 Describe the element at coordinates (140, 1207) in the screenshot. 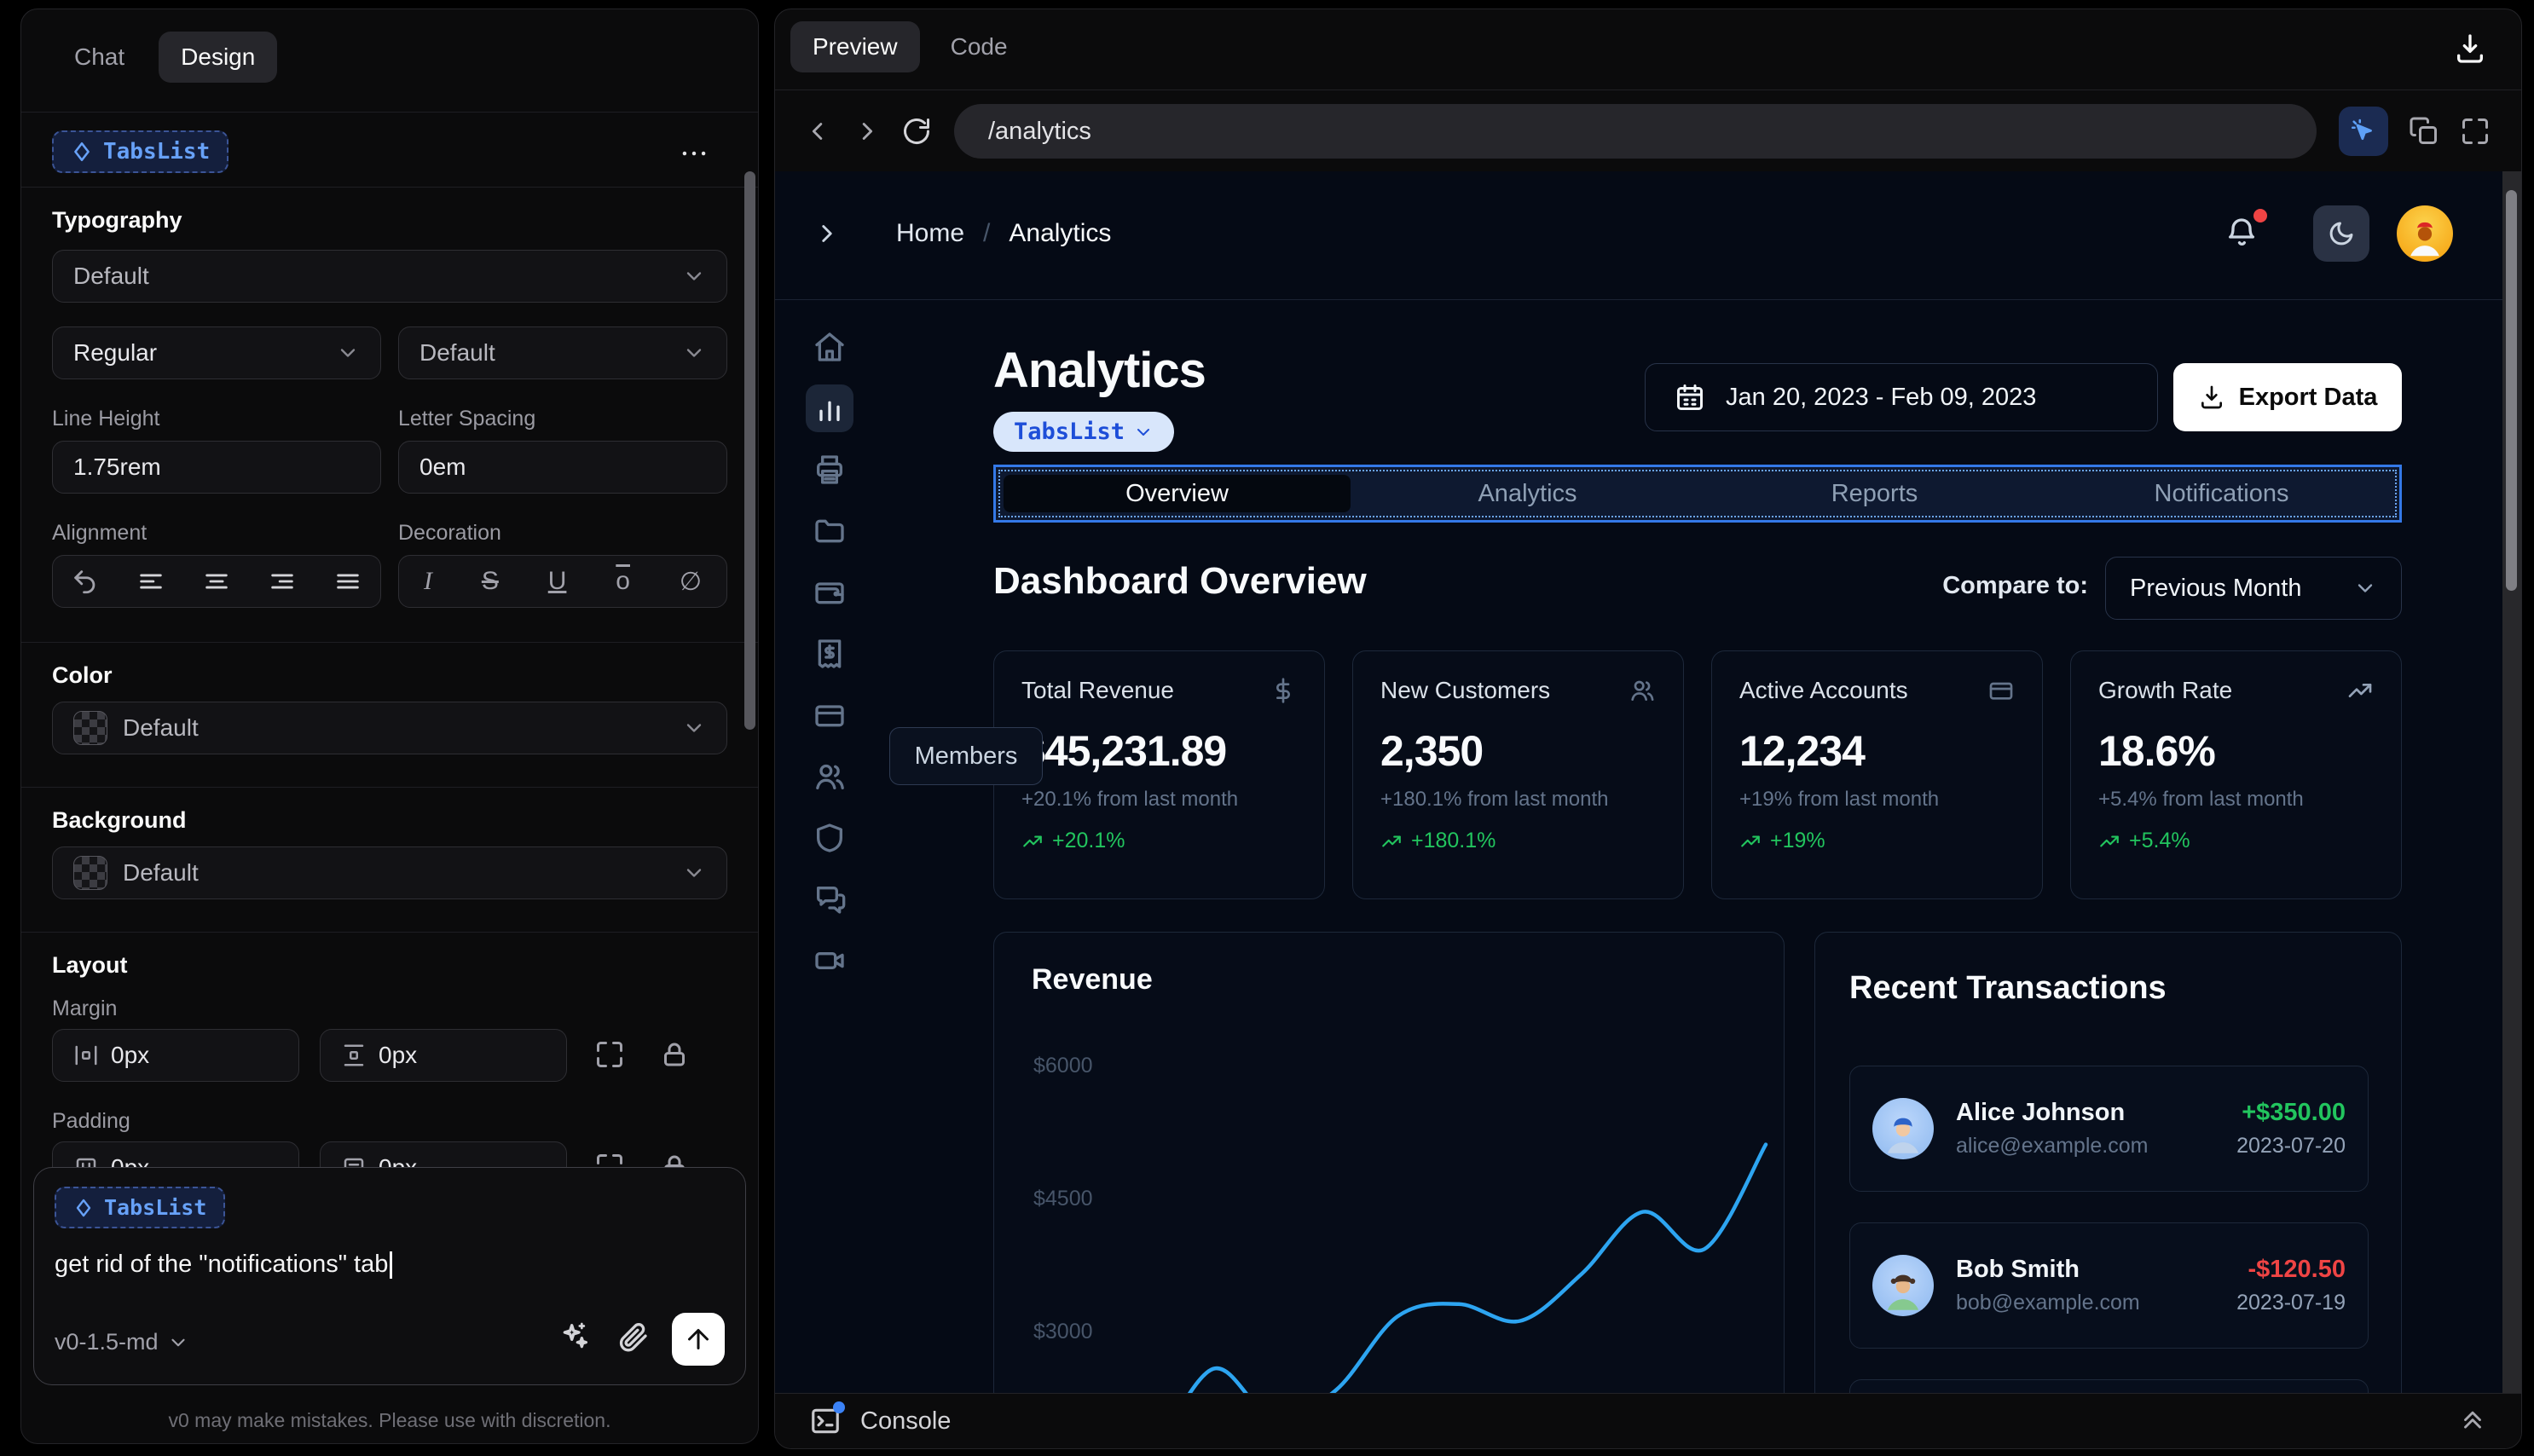

I see `composer-component-chip: TabsList` at that location.